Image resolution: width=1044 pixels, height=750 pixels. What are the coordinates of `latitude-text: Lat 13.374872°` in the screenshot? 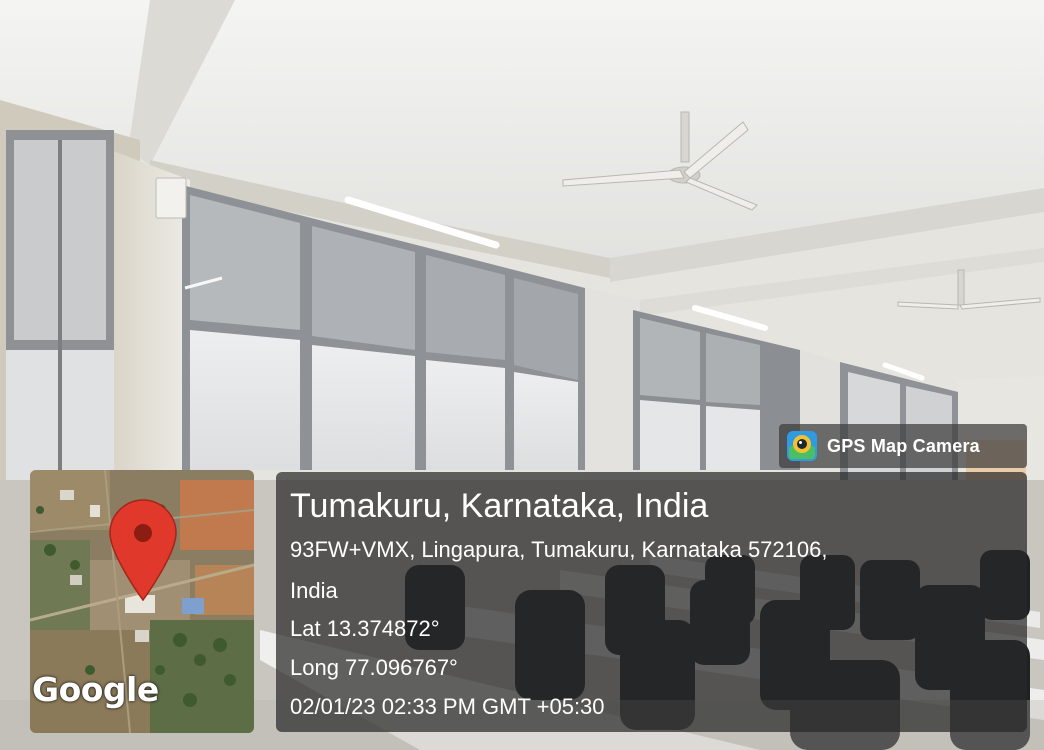 It's located at (365, 628).